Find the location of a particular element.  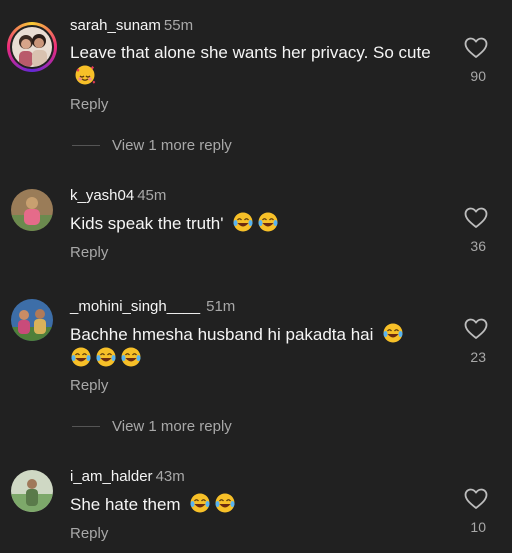

comment-text: She hate them is located at coordinates (260, 504).